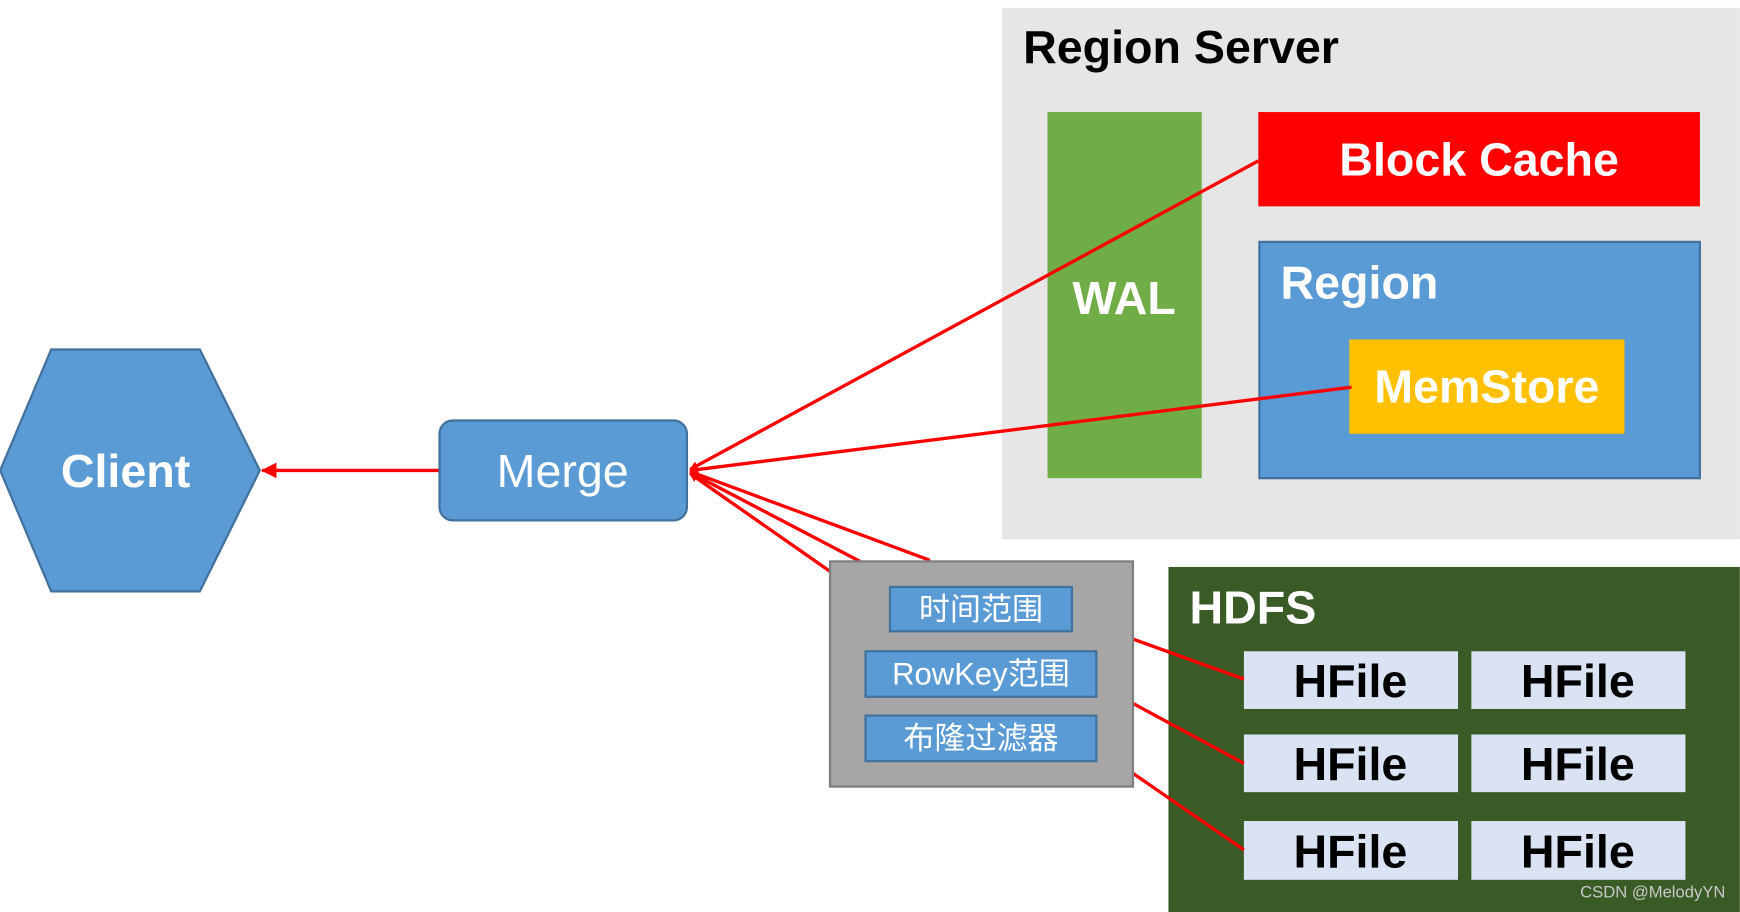 The height and width of the screenshot is (912, 1740). What do you see at coordinates (1486, 387) in the screenshot?
I see `memstore-label: MemStore` at bounding box center [1486, 387].